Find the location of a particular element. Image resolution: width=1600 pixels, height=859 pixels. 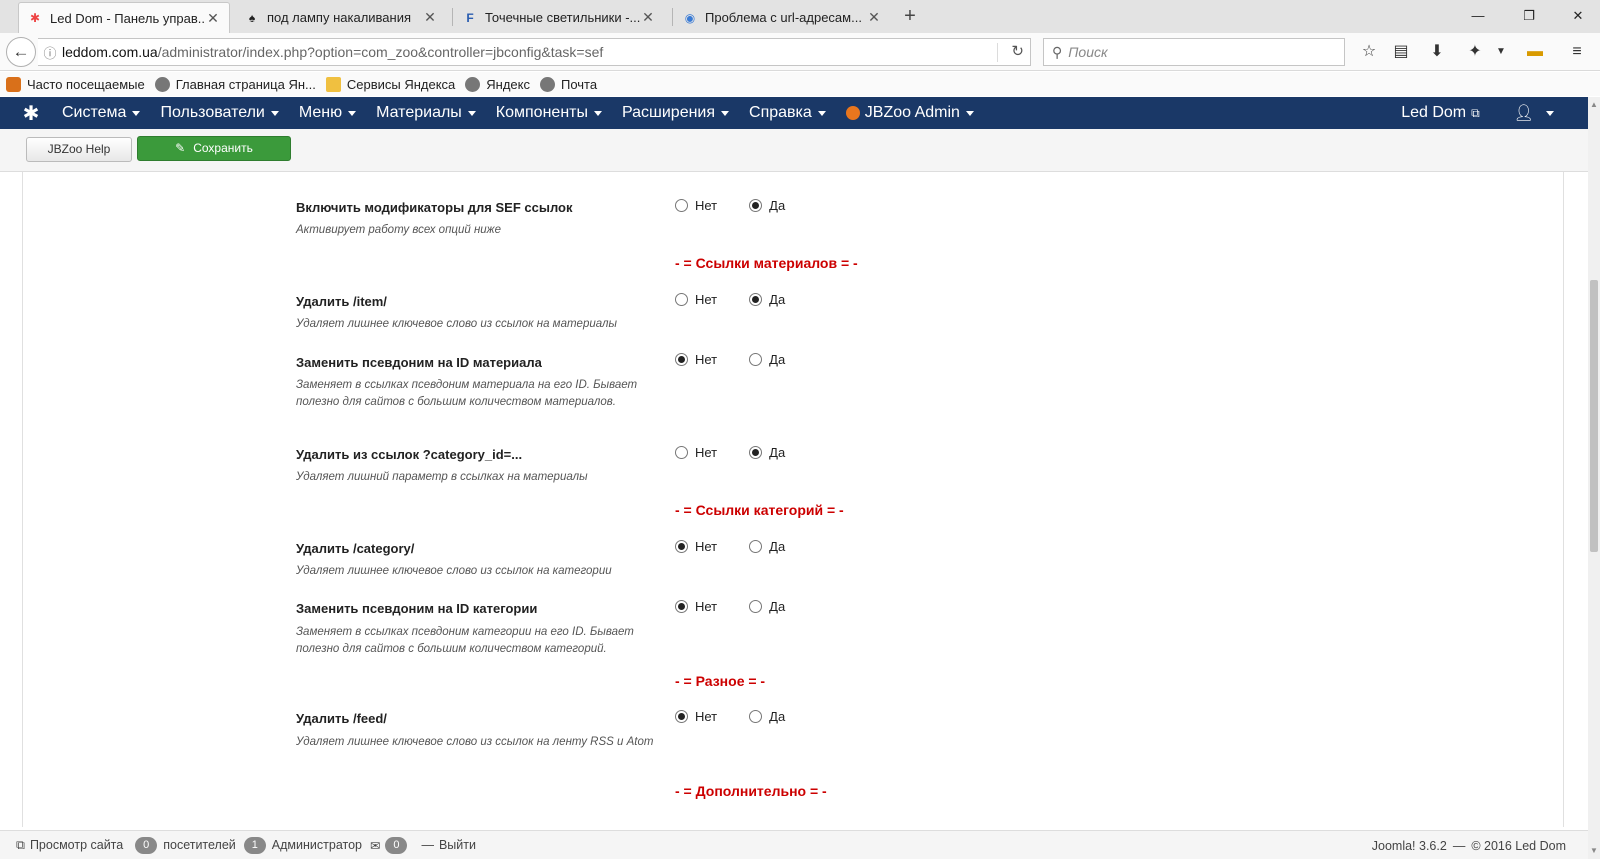

tab-separator is located at coordinates (452, 17).